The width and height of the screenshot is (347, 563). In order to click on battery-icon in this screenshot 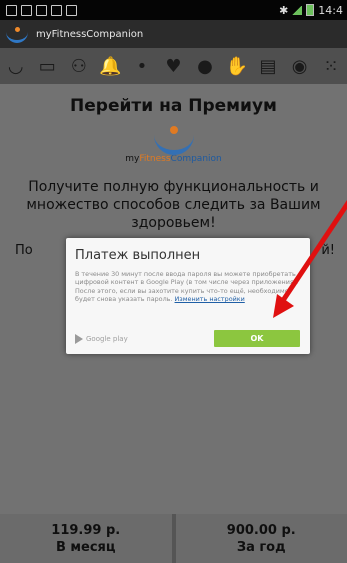, I will do `click(310, 10)`.